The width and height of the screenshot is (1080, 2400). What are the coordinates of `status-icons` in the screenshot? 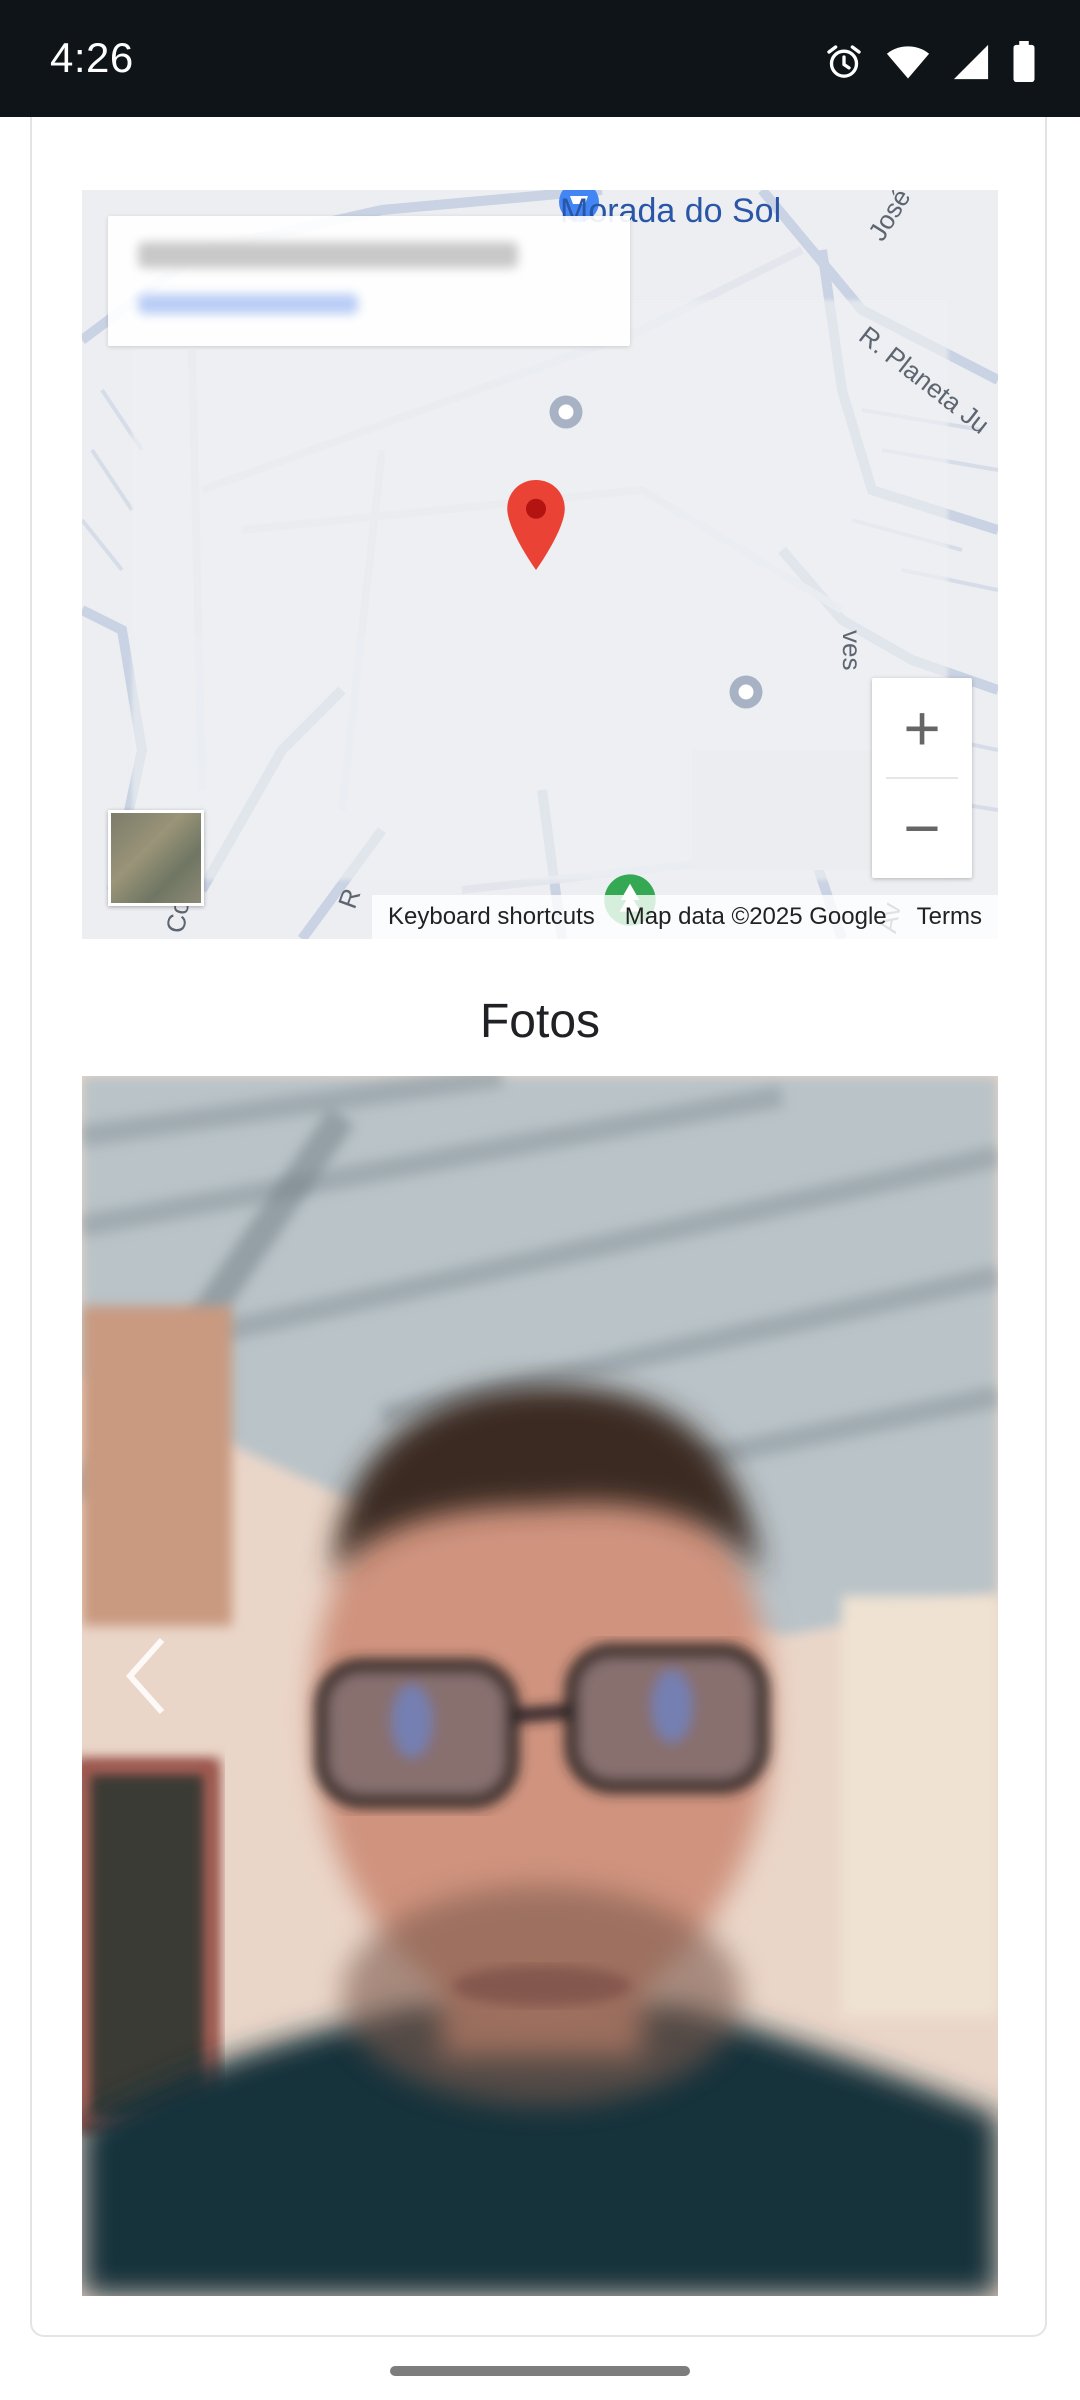 It's located at (930, 62).